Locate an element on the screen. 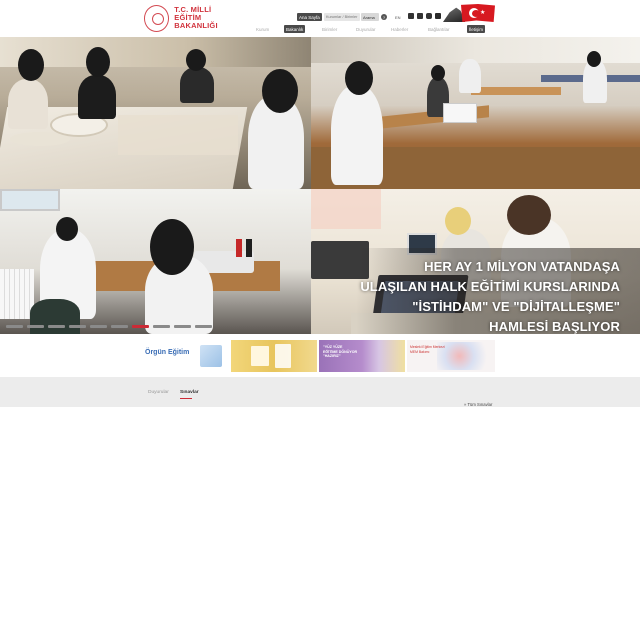 This screenshot has width=640, height=640. nav-item-label: Bağlantılar is located at coordinates (439, 29).